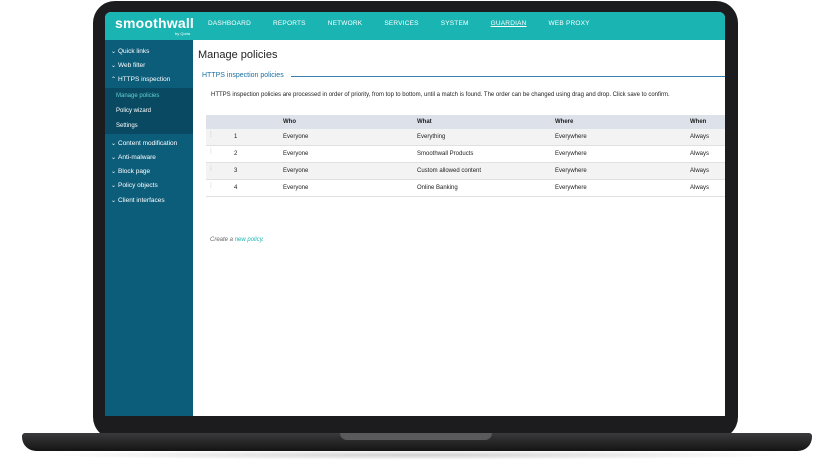  I want to click on nav-services: SERVICES, so click(401, 26).